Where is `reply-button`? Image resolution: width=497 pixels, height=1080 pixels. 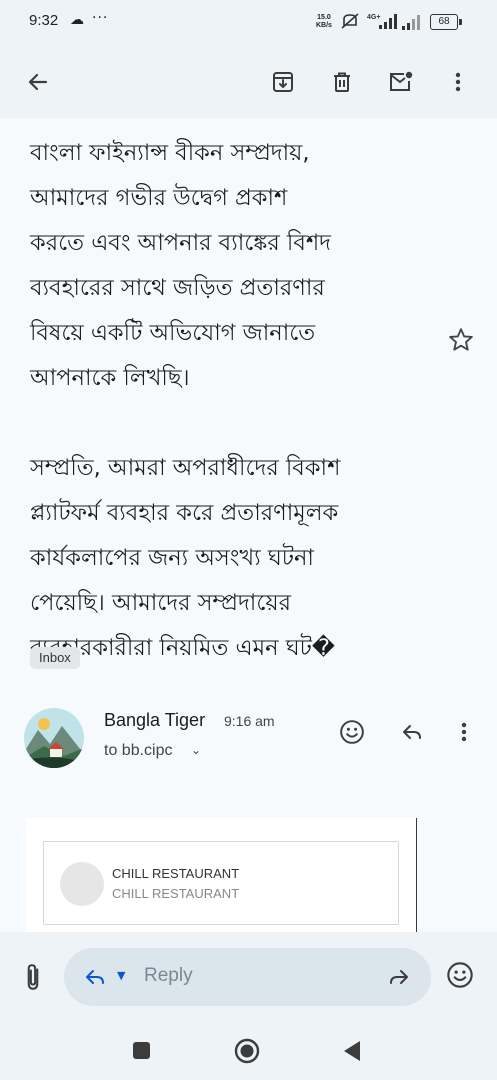
reply-button is located at coordinates (412, 732).